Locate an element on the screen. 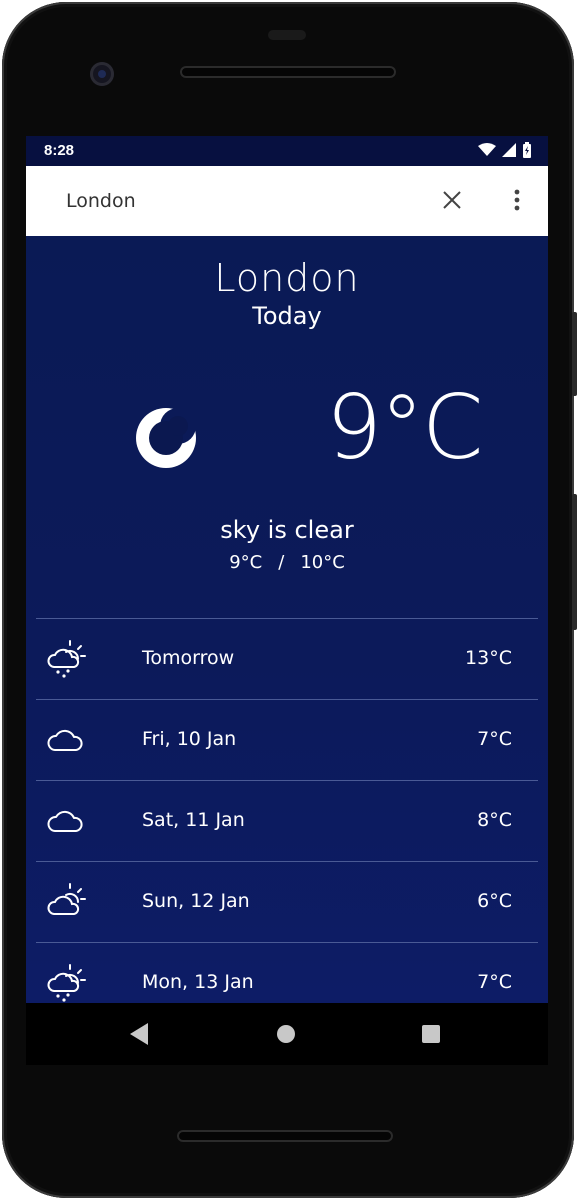  current-day: Today is located at coordinates (287, 316).